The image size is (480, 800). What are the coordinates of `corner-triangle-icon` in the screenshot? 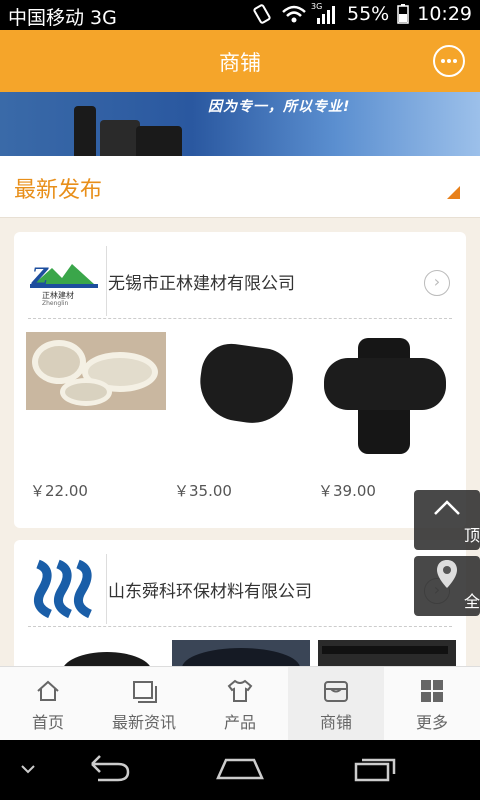 It's located at (453, 192).